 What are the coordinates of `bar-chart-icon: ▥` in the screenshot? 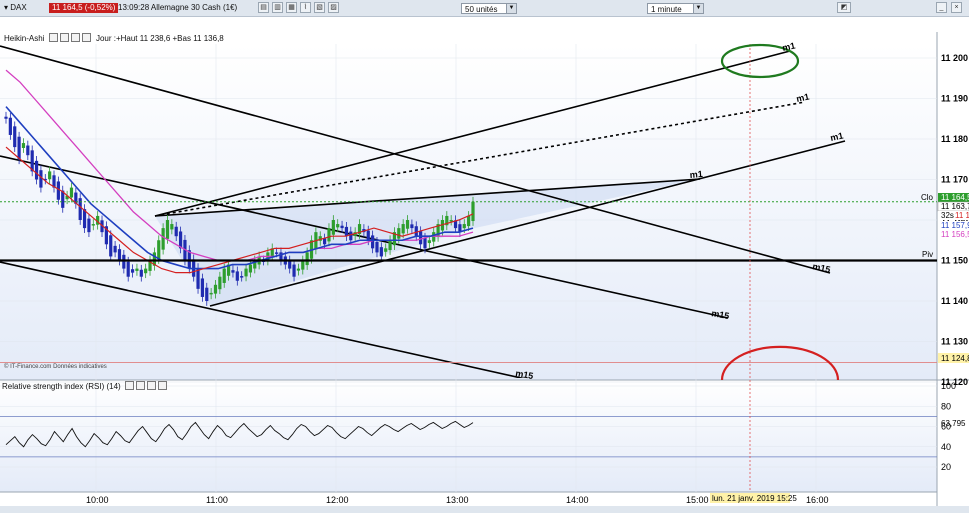 It's located at (277, 7).